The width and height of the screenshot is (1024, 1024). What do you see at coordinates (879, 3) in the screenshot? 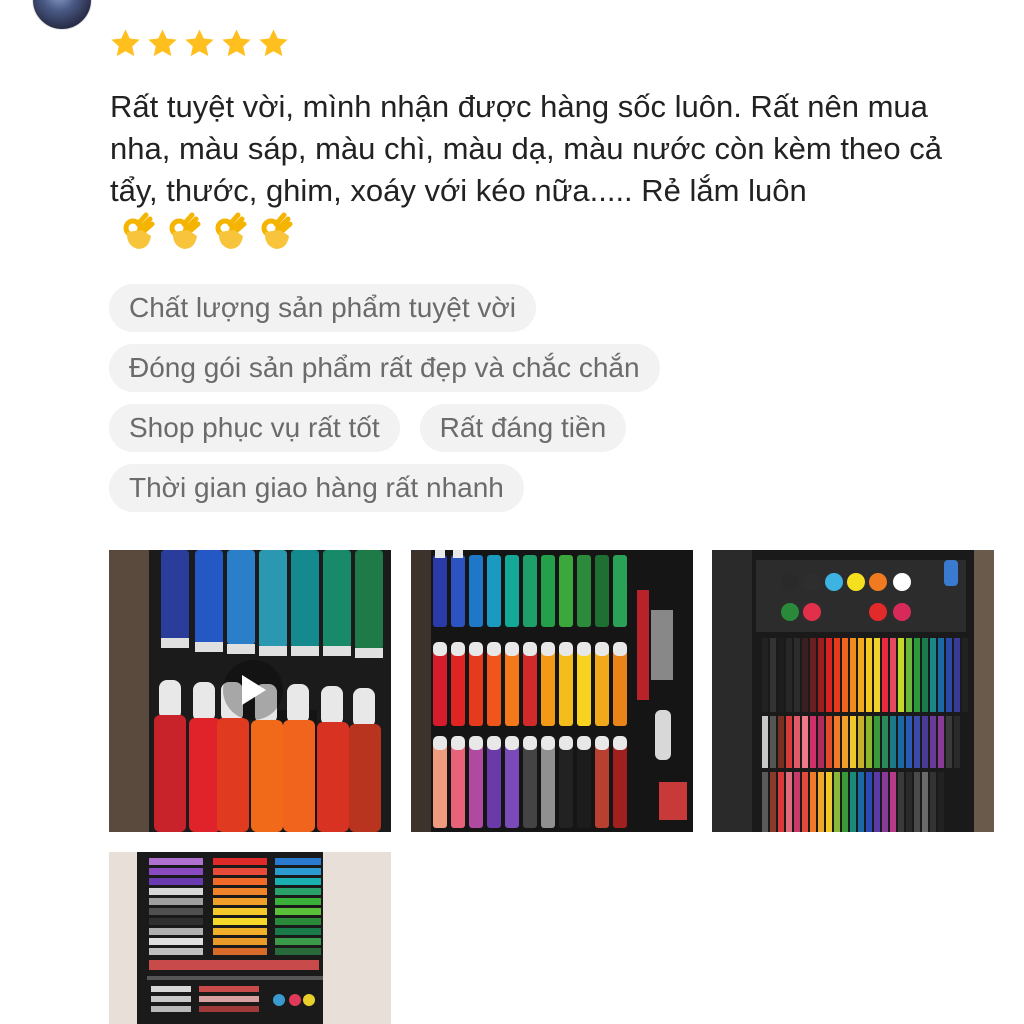
I see `more-icon` at bounding box center [879, 3].